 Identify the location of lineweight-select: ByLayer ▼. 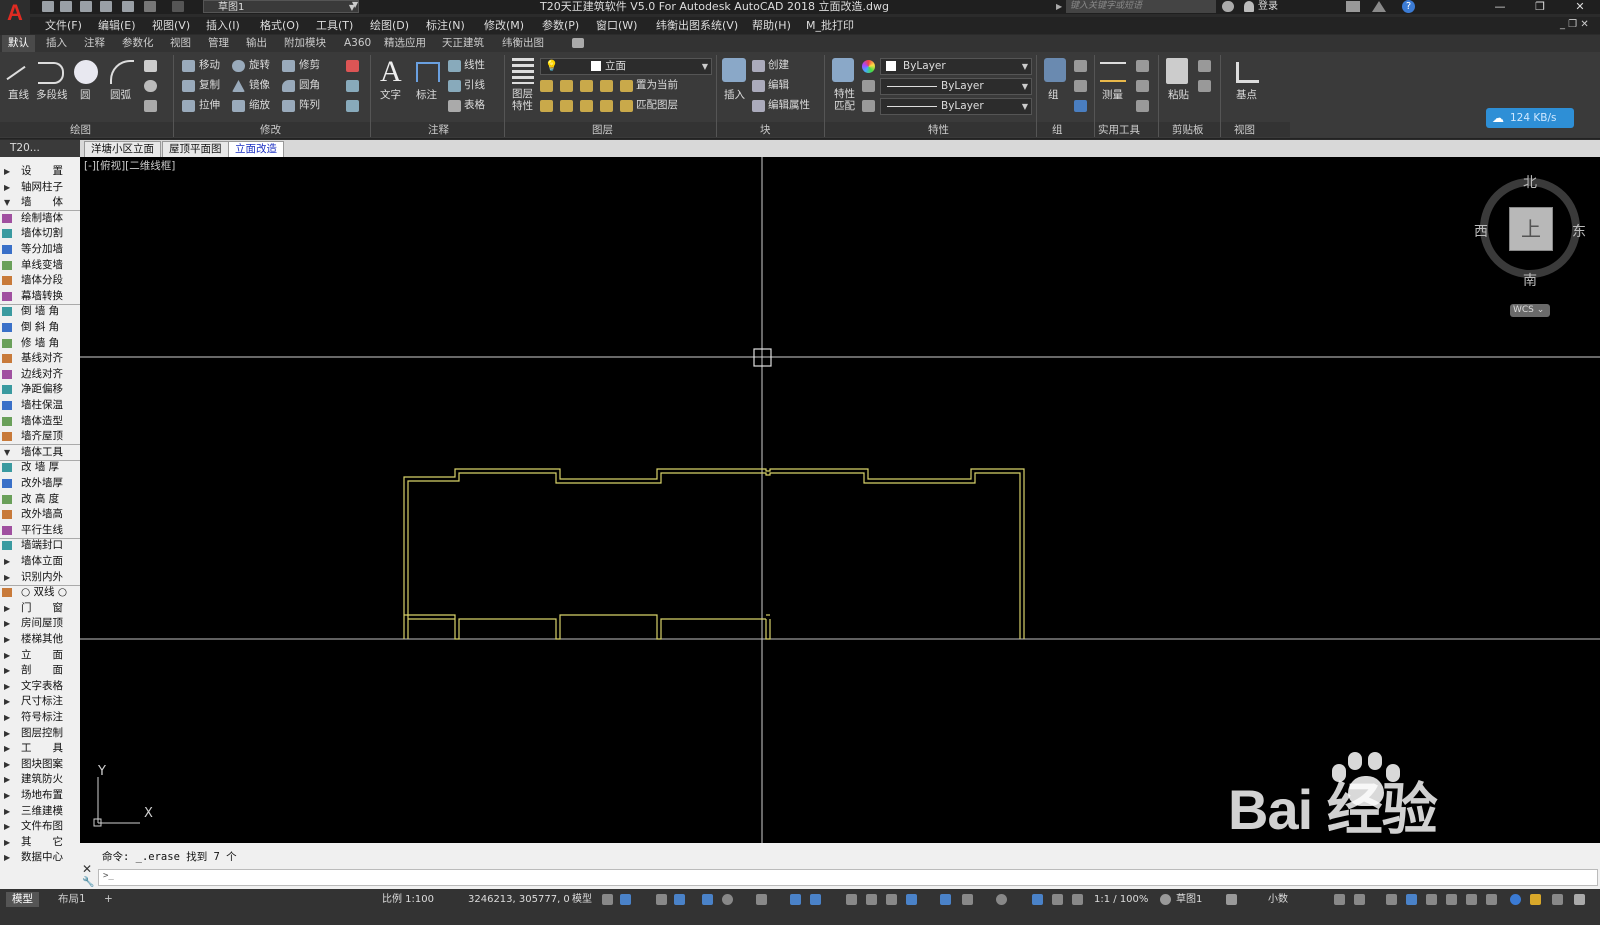
(956, 106).